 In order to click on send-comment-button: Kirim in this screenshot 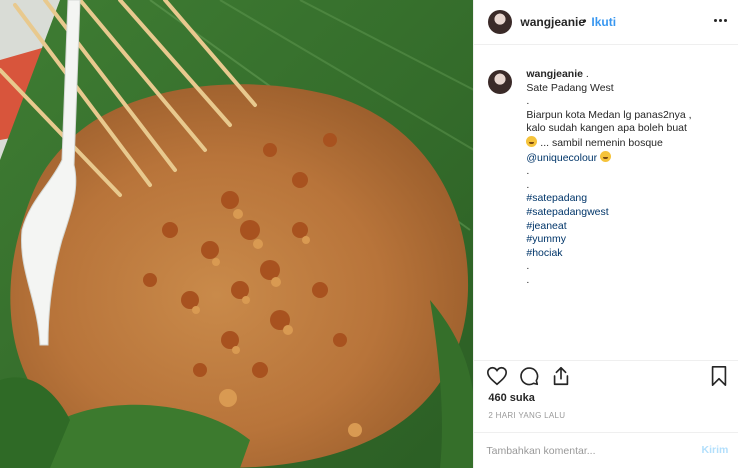, I will do `click(715, 450)`.